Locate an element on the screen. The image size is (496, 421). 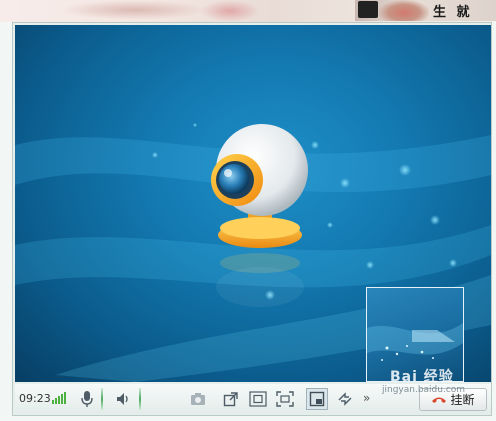
microphone-button is located at coordinates (87, 399).